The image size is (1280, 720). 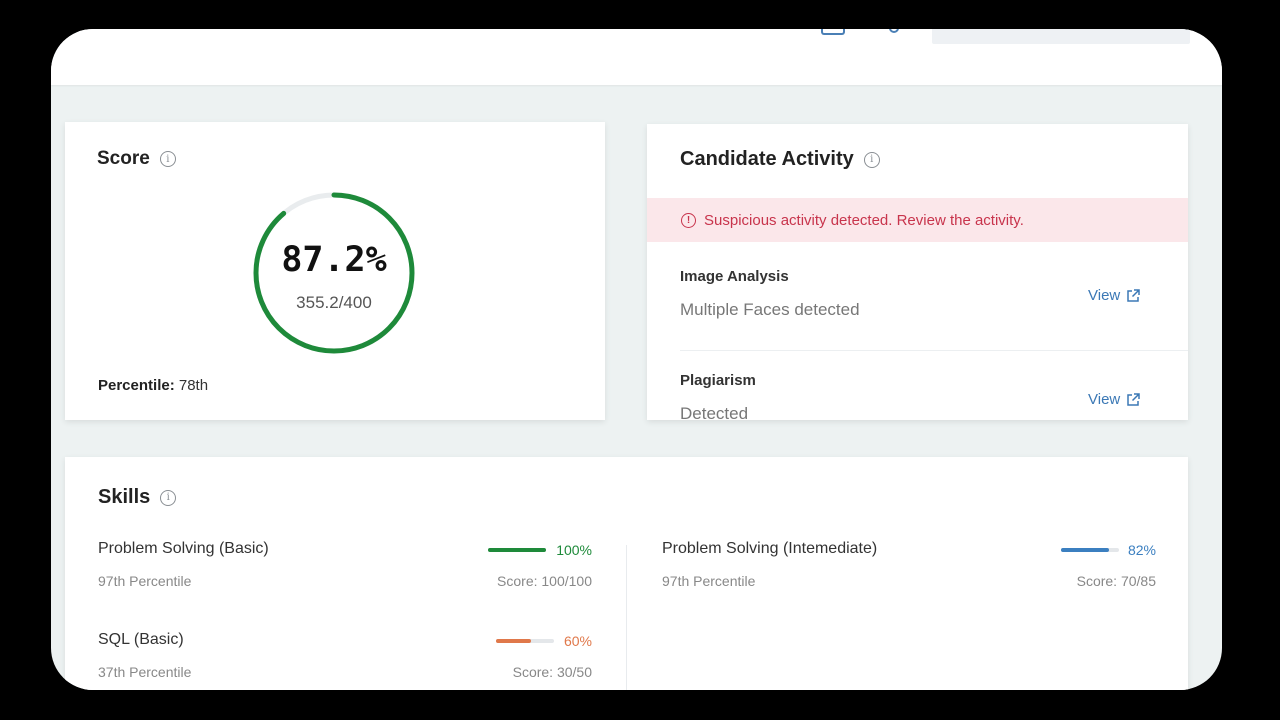 I want to click on alert-icon: !, so click(x=688, y=220).